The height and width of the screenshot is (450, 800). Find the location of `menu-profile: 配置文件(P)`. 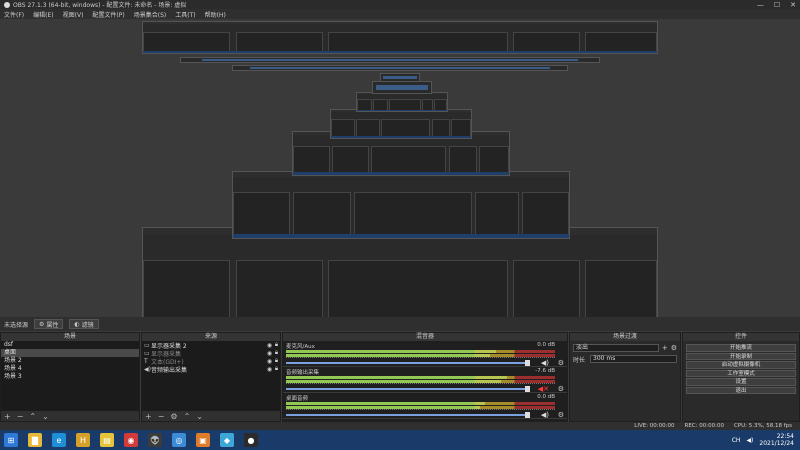

menu-profile: 配置文件(P) is located at coordinates (108, 14).